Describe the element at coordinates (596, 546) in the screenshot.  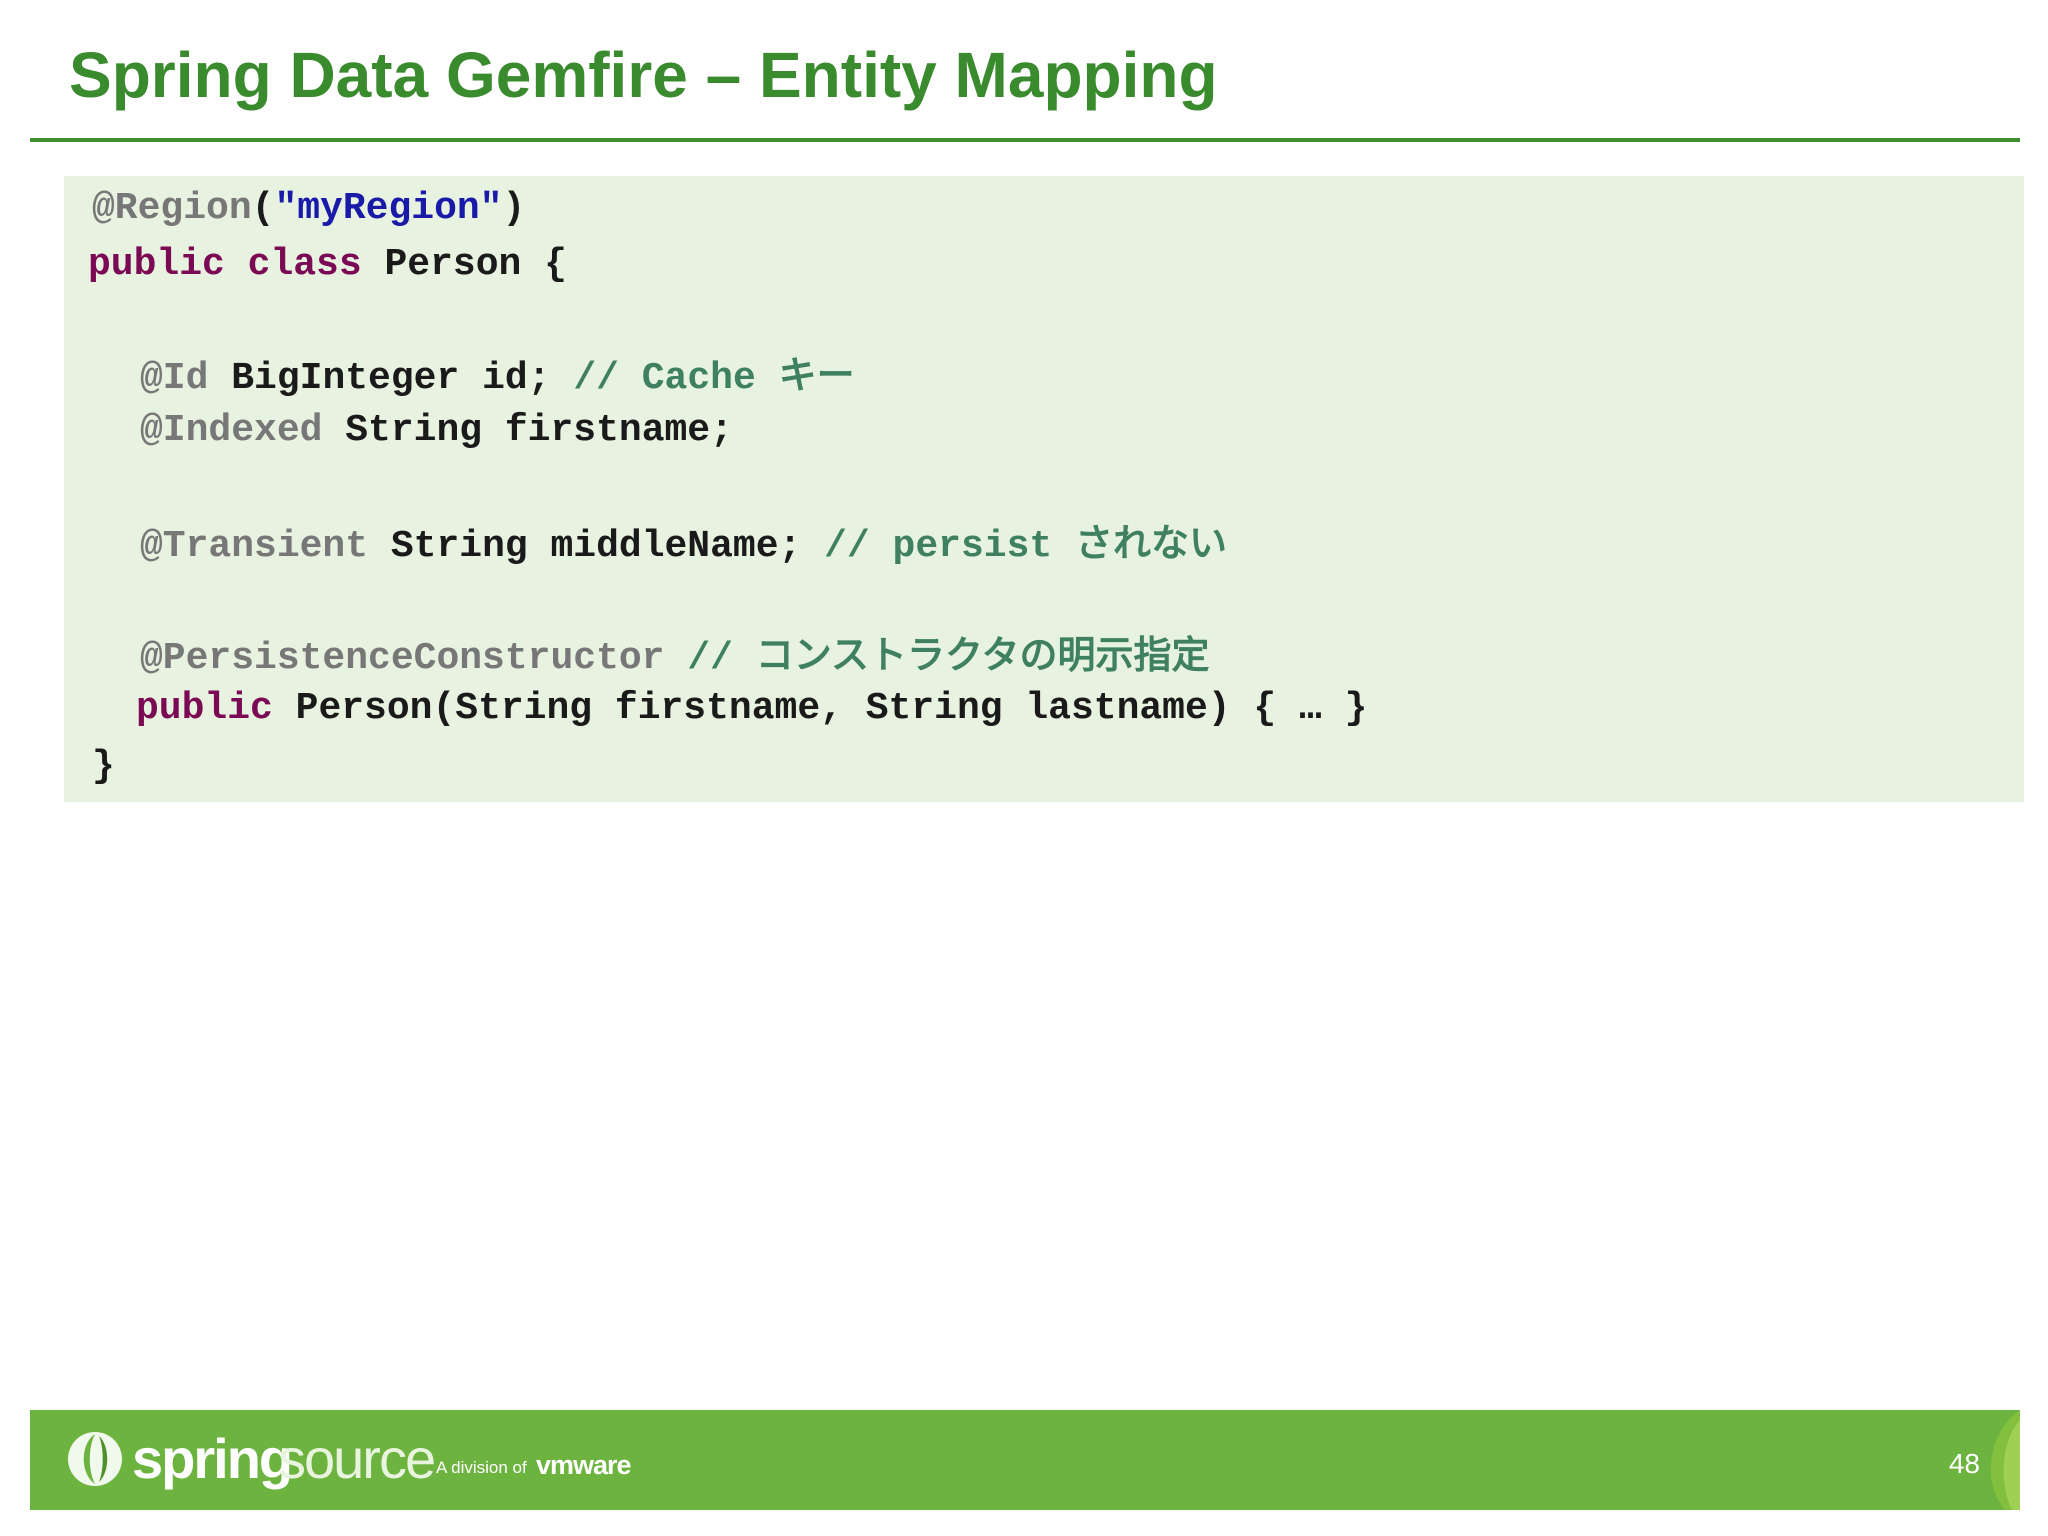
I see `code-text: String middleName;` at that location.